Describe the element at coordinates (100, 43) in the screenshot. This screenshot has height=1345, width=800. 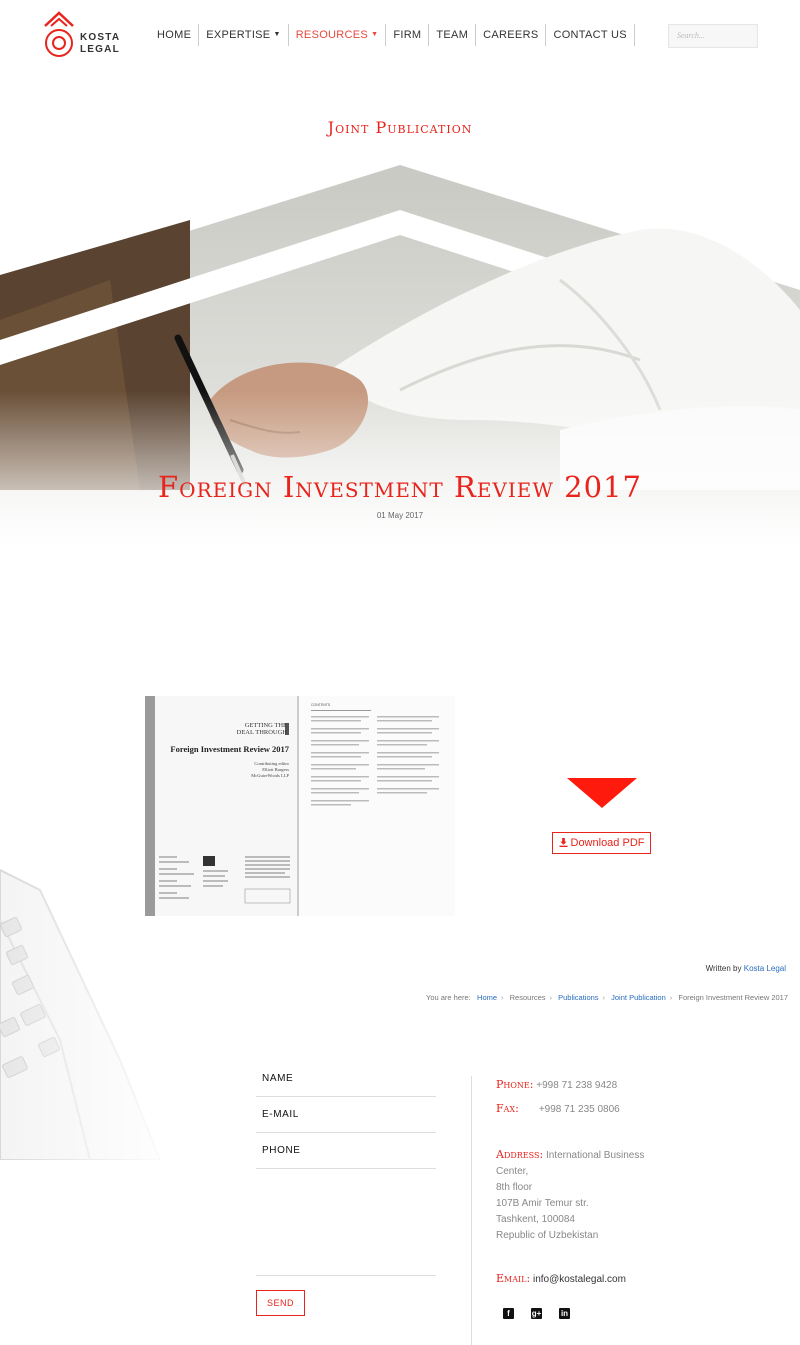
I see `logo-text: KOSTA LEGAL` at that location.